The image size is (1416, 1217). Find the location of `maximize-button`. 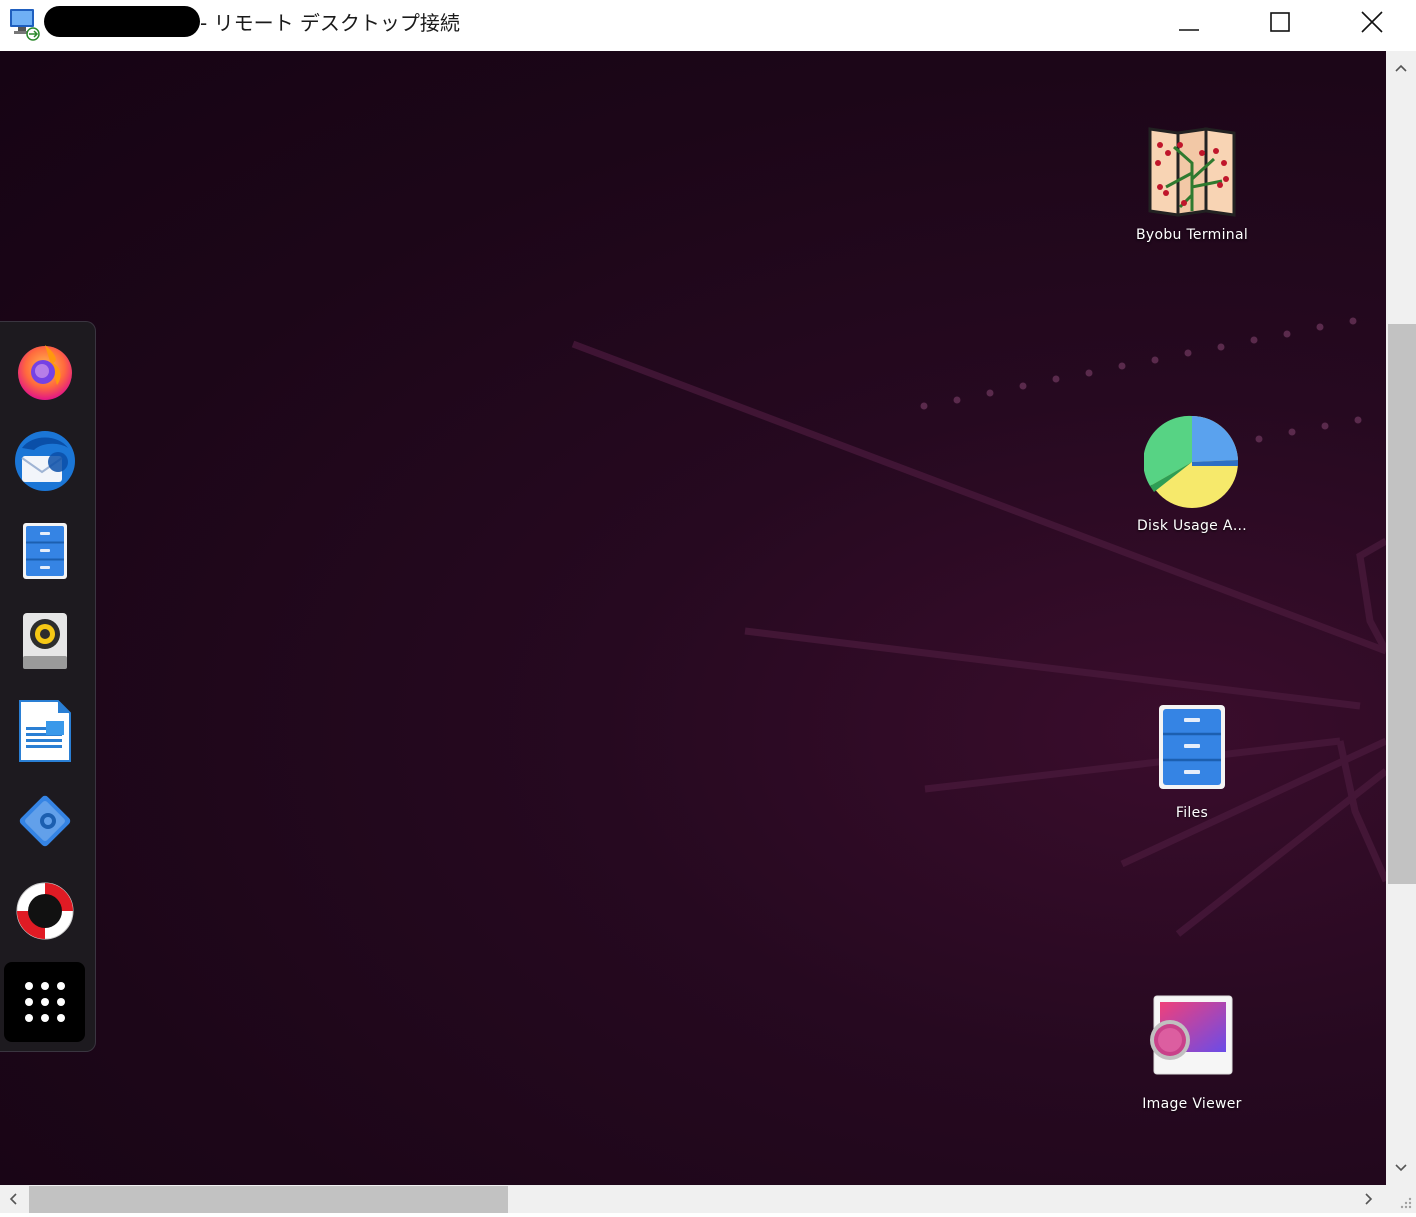

maximize-button is located at coordinates (1280, 22).